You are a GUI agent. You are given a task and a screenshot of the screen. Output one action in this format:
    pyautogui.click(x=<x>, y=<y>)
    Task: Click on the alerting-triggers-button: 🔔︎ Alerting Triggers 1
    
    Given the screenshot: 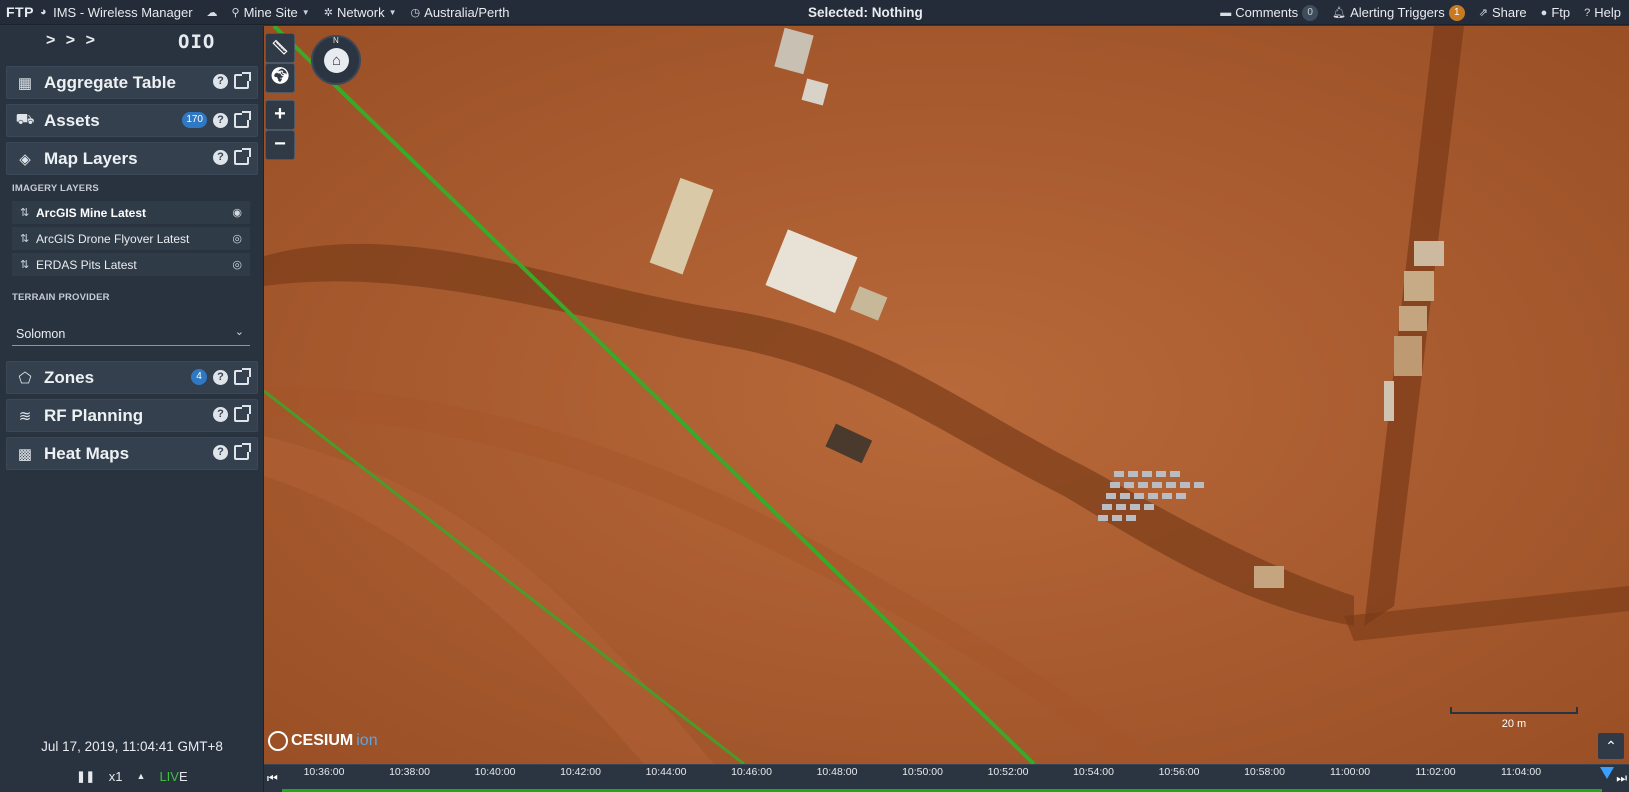 What is the action you would take?
    pyautogui.click(x=1398, y=12)
    